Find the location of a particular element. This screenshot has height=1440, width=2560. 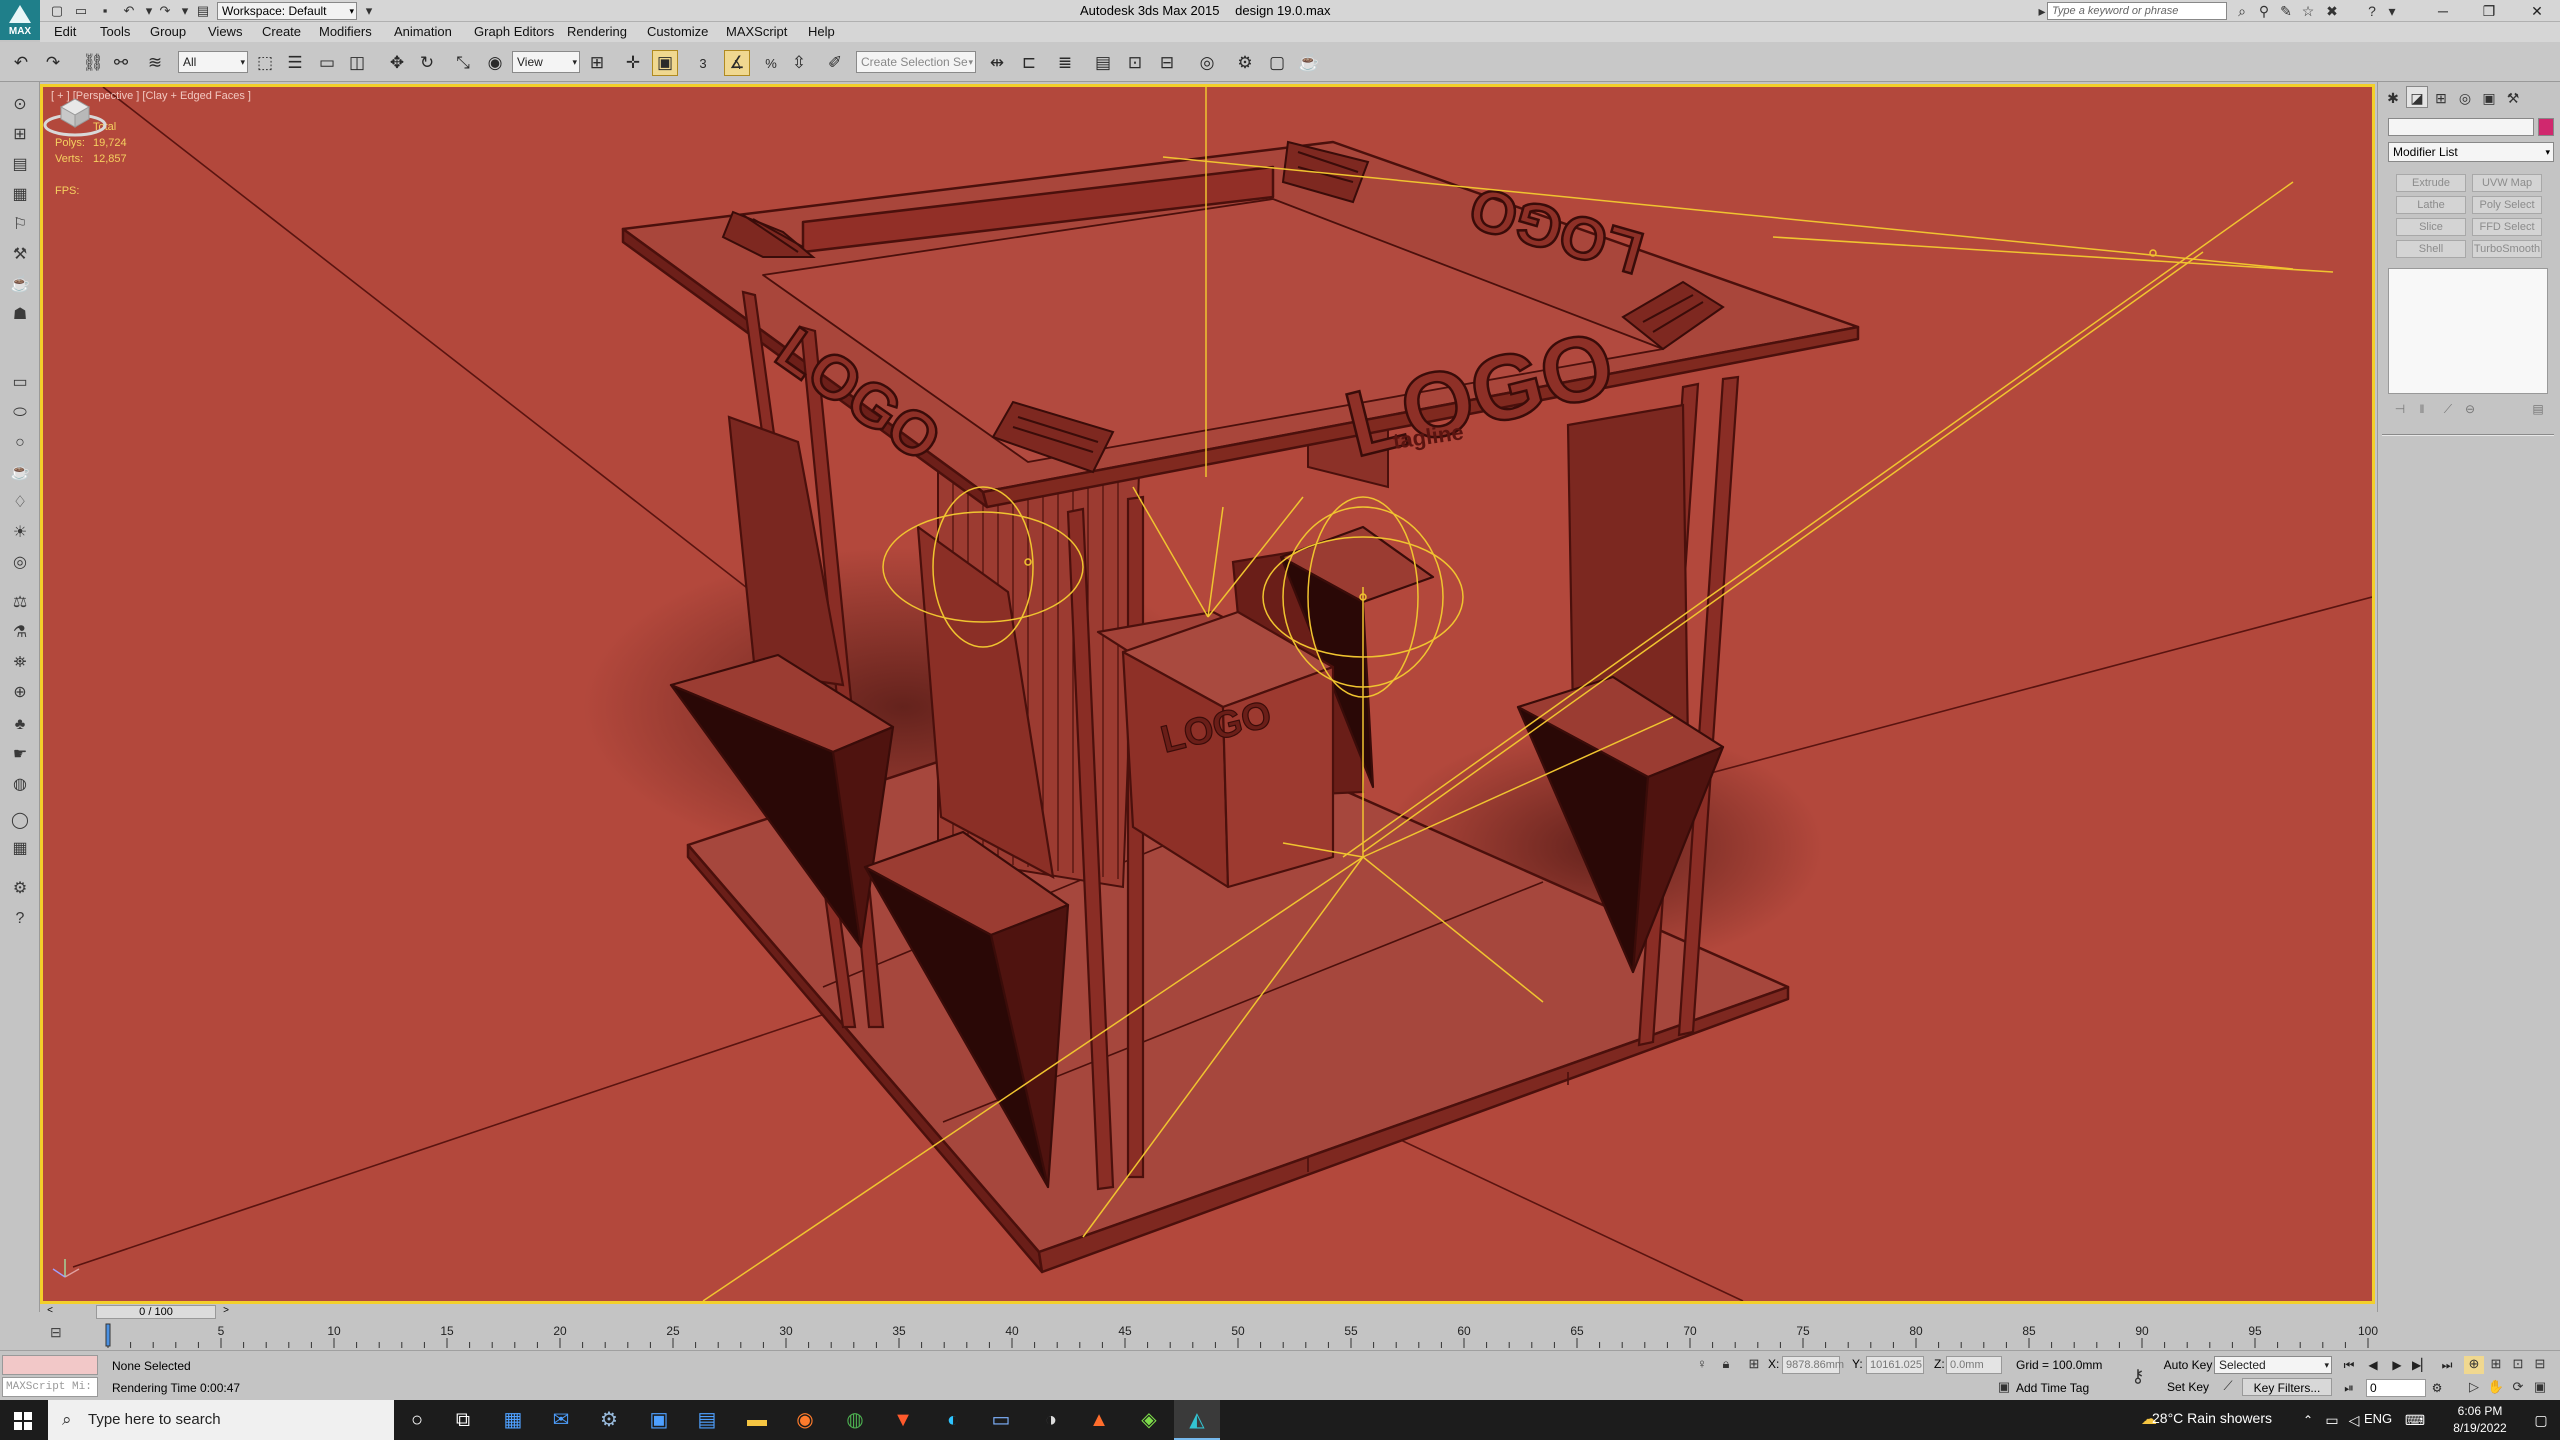

go-to-start-icon: ⏮ is located at coordinates (2349, 1365).